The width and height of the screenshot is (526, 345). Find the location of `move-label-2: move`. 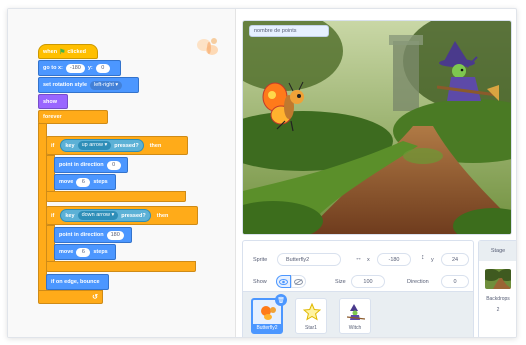

move-label-2: move is located at coordinates (66, 252).